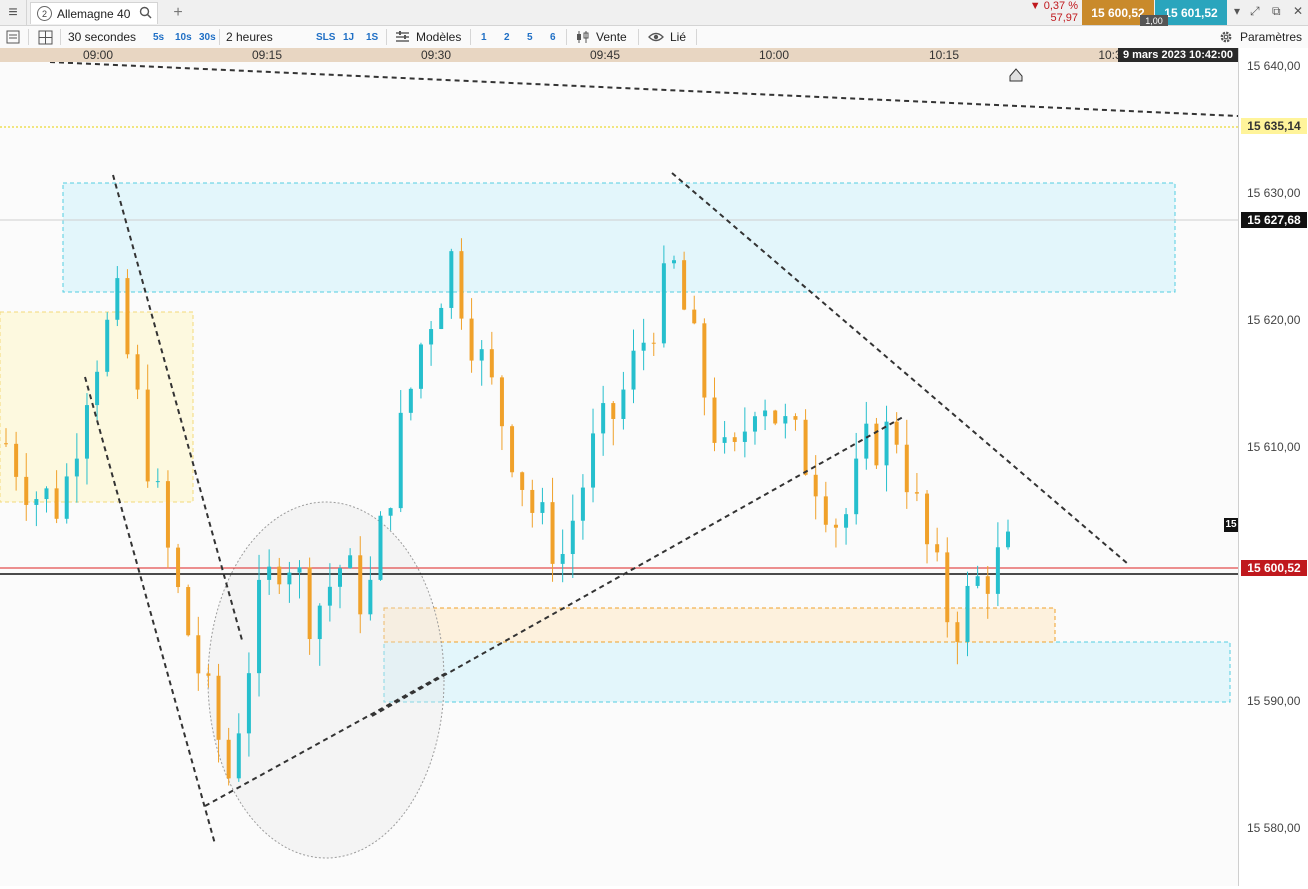  I want to click on price-label: 15 630,00, so click(1274, 193).